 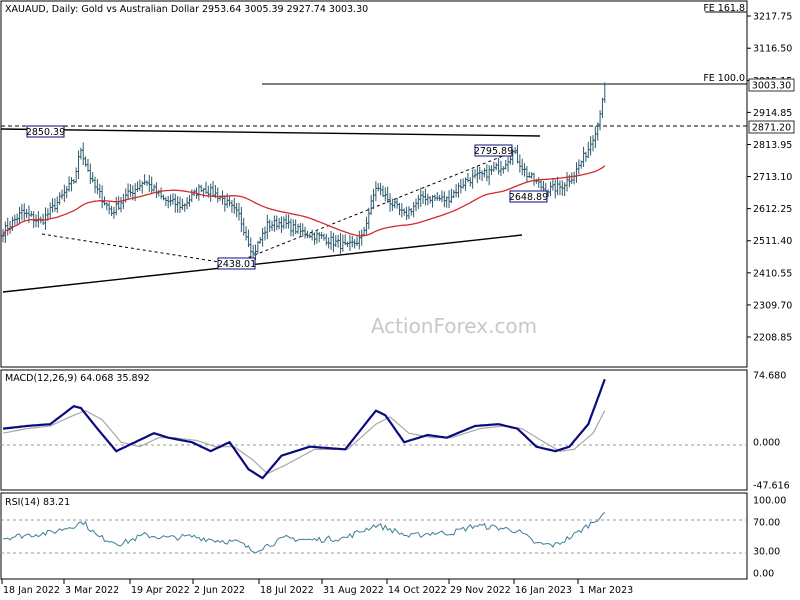 What do you see at coordinates (543, 590) in the screenshot?
I see `time-tick-label: 16 Jan 2023` at bounding box center [543, 590].